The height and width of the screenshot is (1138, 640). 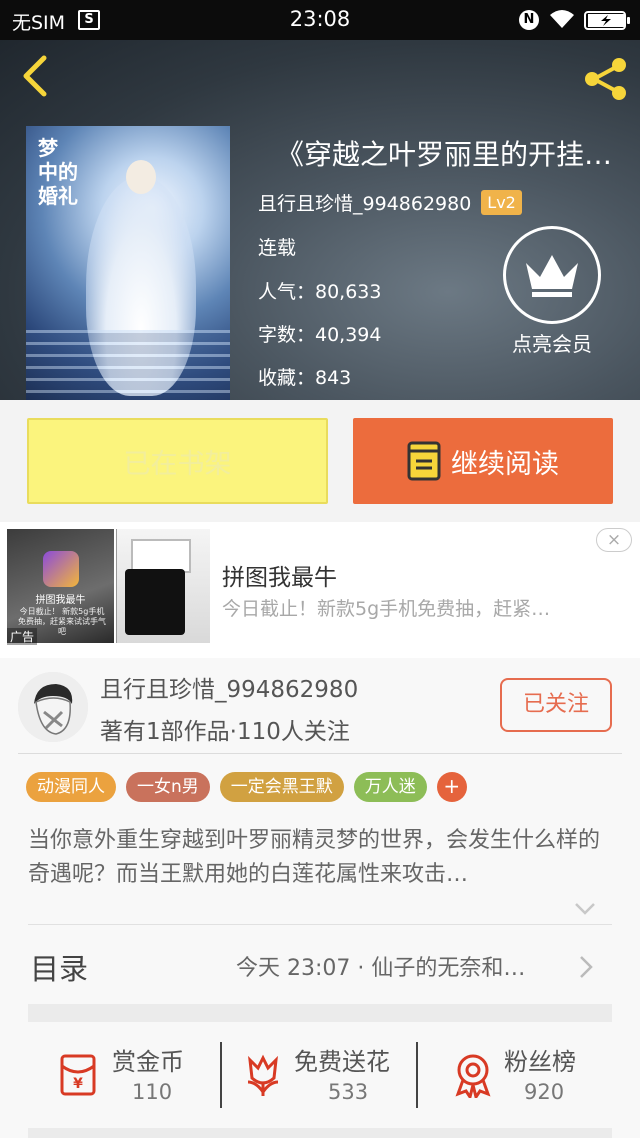 I want to click on book-cover: 梦中的 婚礼, so click(x=128, y=263).